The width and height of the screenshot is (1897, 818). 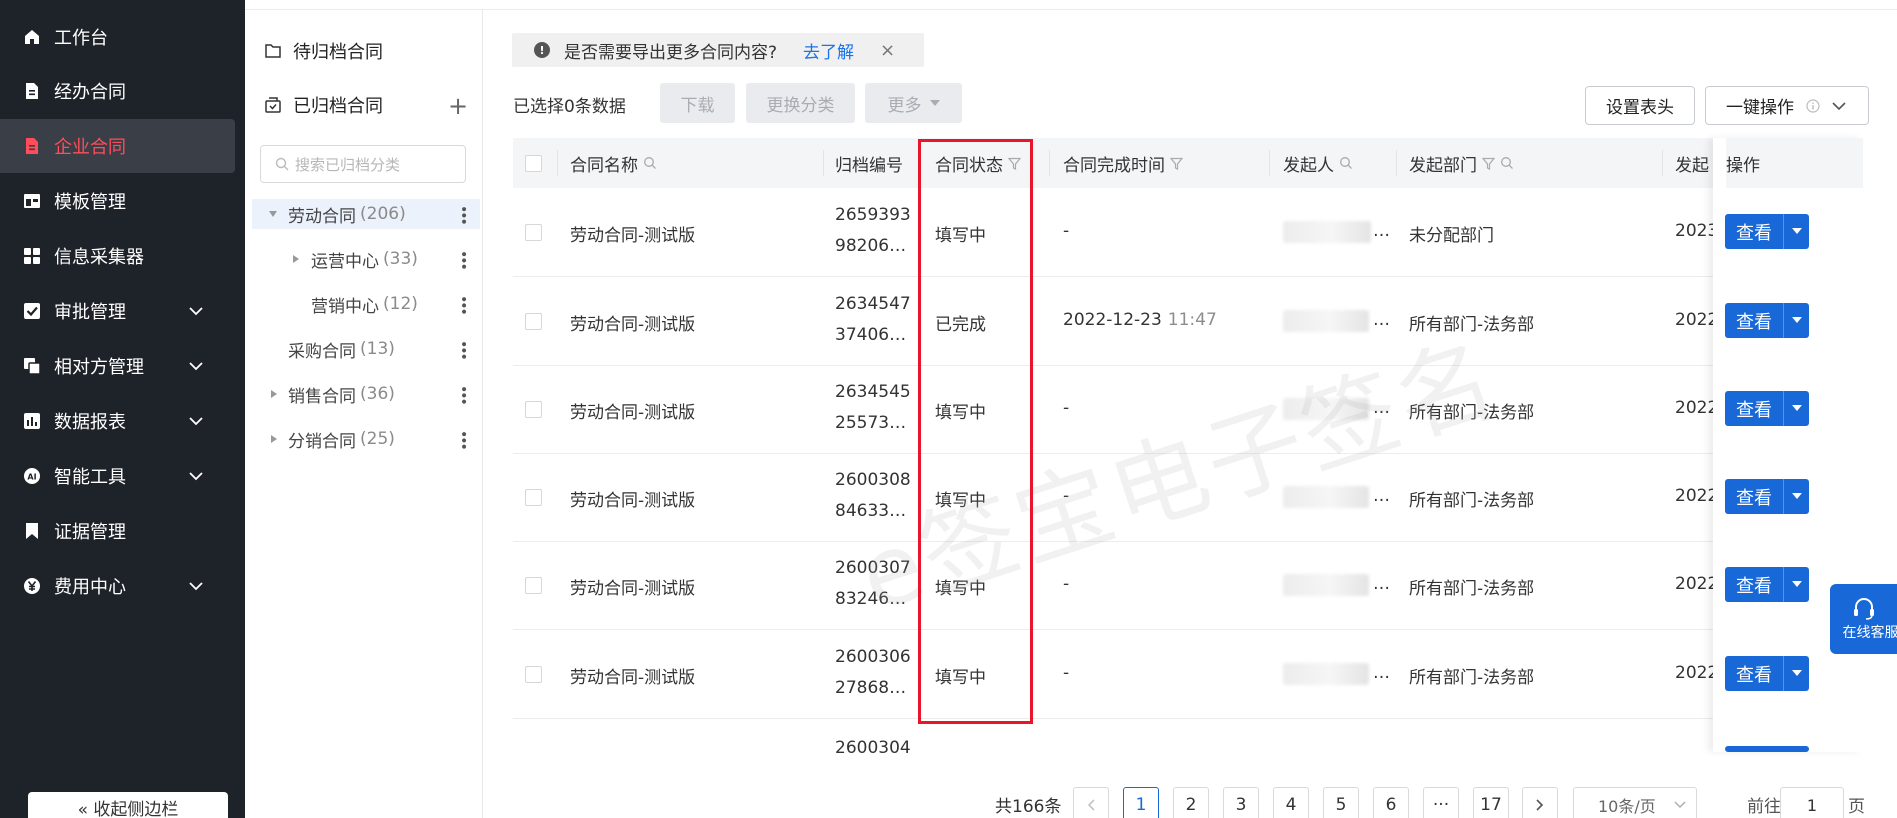 What do you see at coordinates (90, 312) in the screenshot?
I see `nav-item-label: 审批管理` at bounding box center [90, 312].